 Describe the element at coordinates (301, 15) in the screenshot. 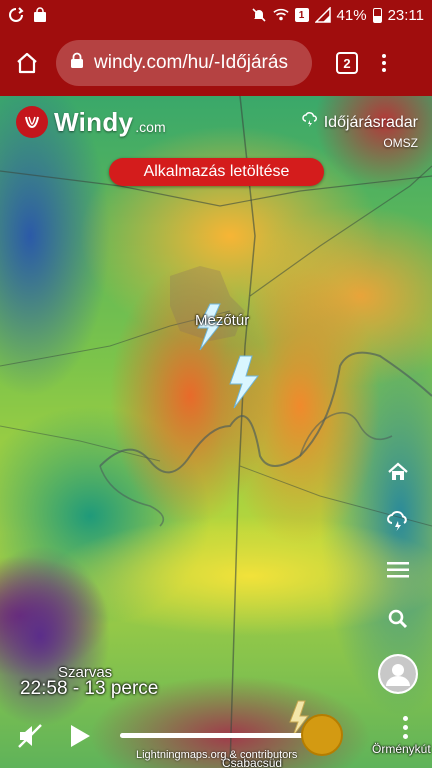

I see `sim-icon: 1` at that location.